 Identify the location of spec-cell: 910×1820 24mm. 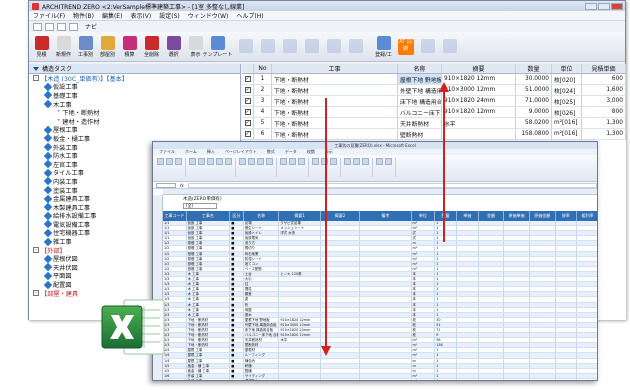
(479, 101).